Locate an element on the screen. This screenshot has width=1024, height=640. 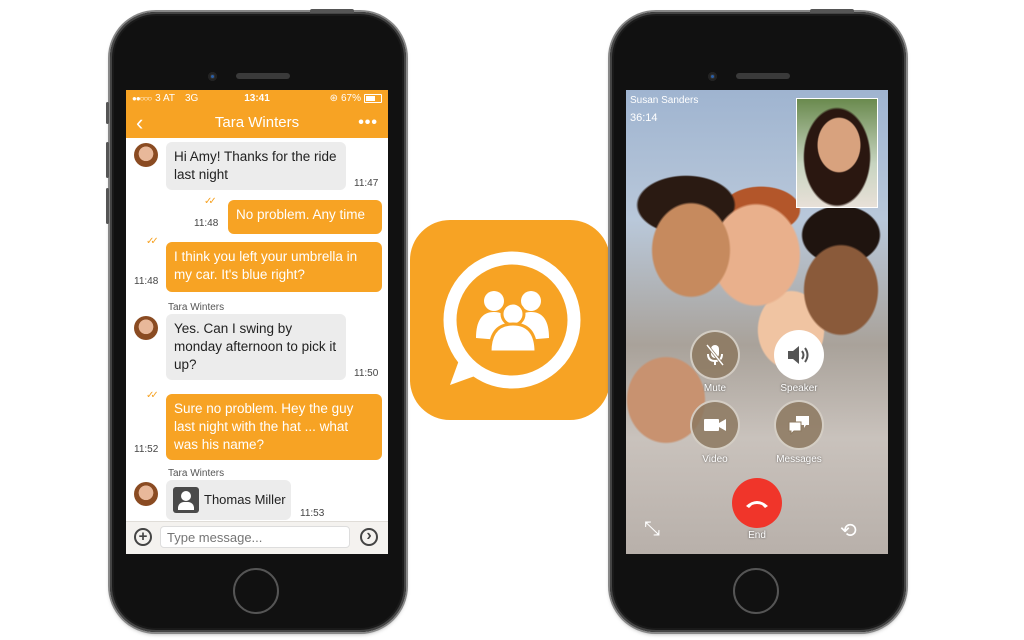
add-attachment-button: + is located at coordinates (143, 537).